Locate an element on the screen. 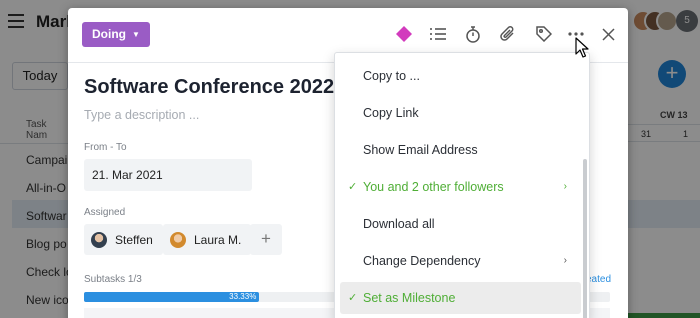  assignee-chip: Steffen is located at coordinates (123, 239).